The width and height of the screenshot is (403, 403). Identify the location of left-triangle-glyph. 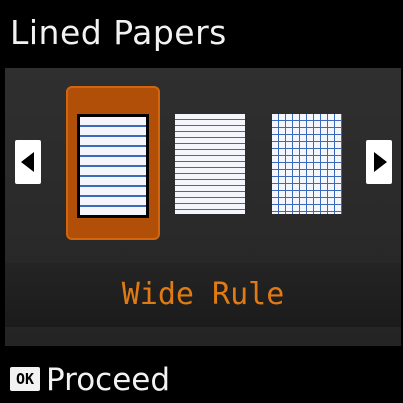
(27, 162).